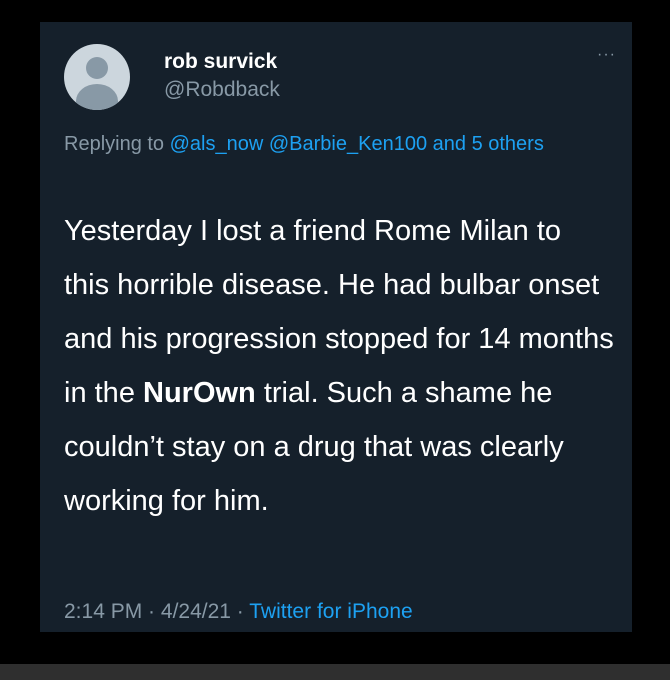  Describe the element at coordinates (348, 144) in the screenshot. I see `mention-barbie-ken100: @Barbie_Ken100` at that location.